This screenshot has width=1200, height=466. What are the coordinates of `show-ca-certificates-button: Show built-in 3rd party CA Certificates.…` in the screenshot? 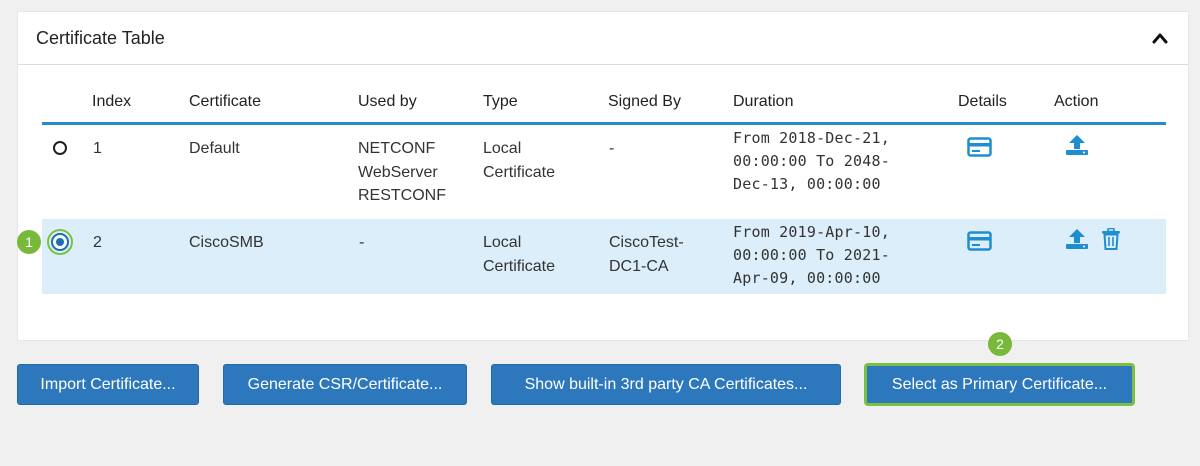 It's located at (666, 384).